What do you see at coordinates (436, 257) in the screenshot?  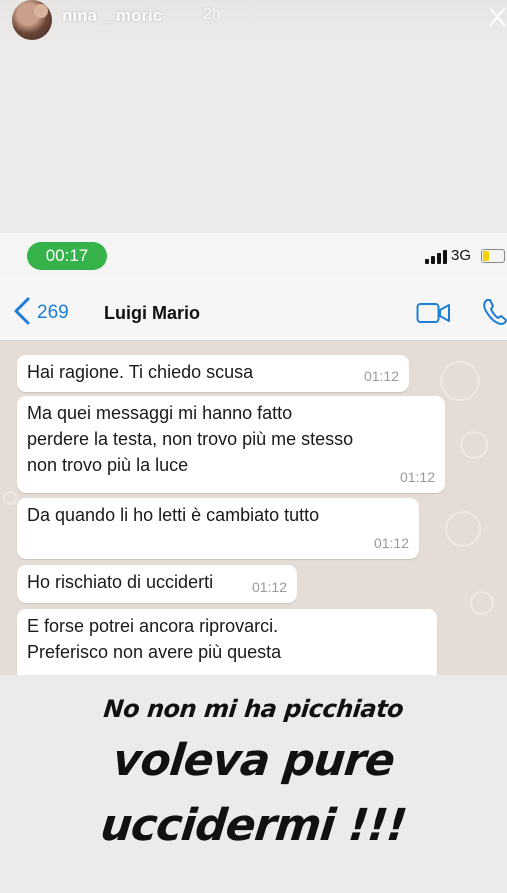 I see `signal-bars-icon` at bounding box center [436, 257].